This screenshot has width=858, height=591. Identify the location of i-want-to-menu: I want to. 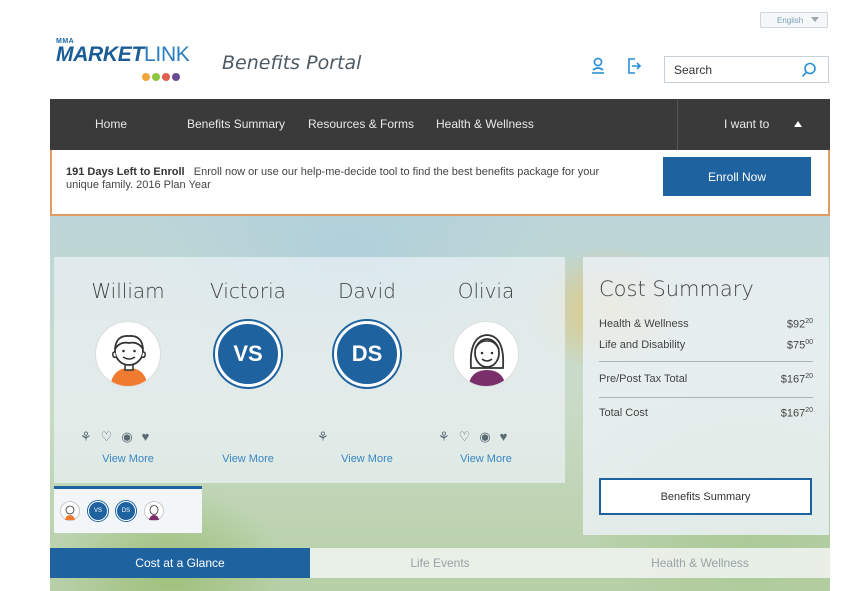
(753, 124).